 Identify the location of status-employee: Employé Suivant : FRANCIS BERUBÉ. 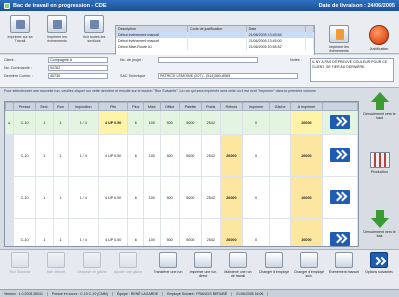
(198, 293).